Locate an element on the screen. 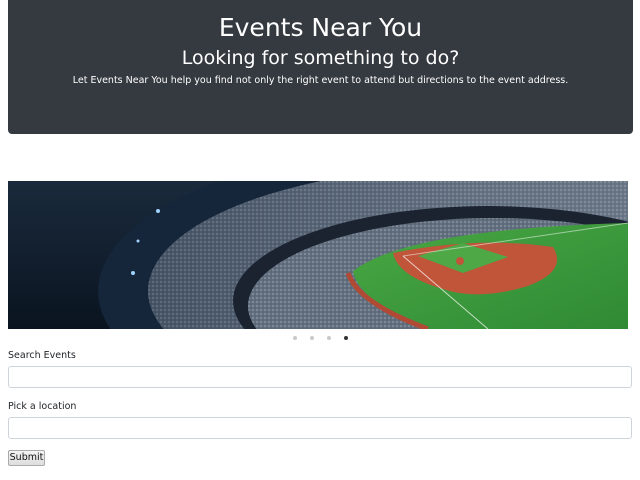 This screenshot has width=640, height=480. location-input is located at coordinates (320, 428).